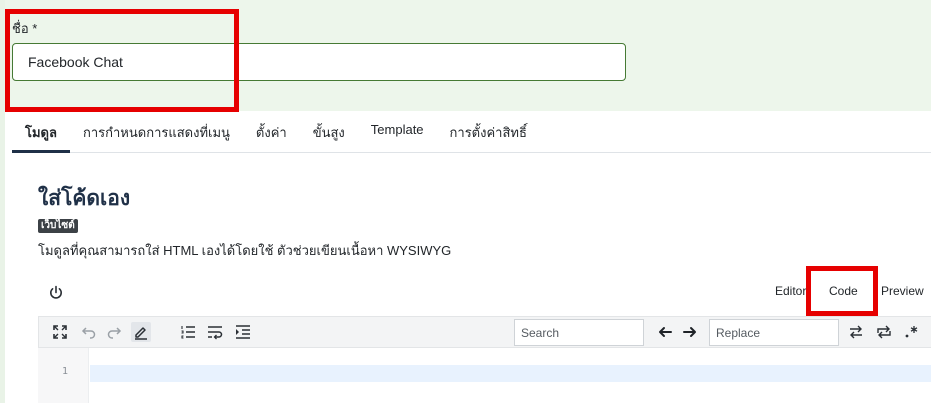 The image size is (931, 403). Describe the element at coordinates (156, 132) in the screenshot. I see `tab-menu-assignment: การกำหนดการแสดงที่เมนู` at that location.